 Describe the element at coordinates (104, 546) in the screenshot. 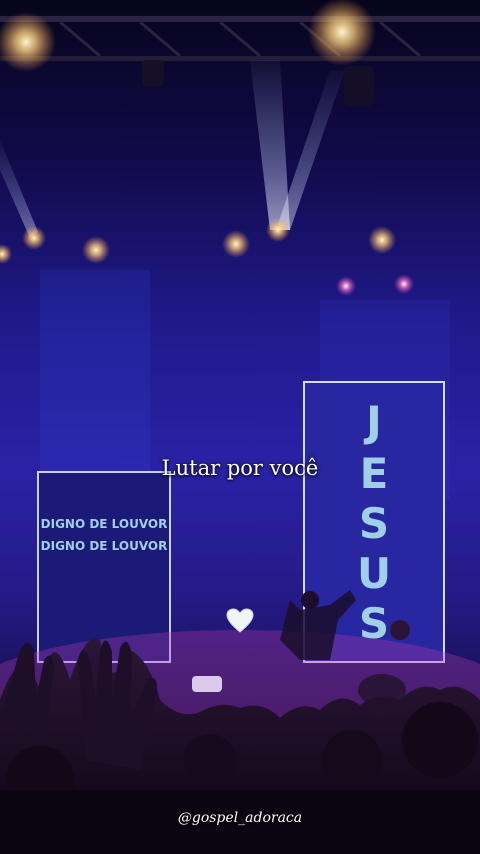

I see `left-banner-line-2: DIGNO DE LOUVOR` at that location.